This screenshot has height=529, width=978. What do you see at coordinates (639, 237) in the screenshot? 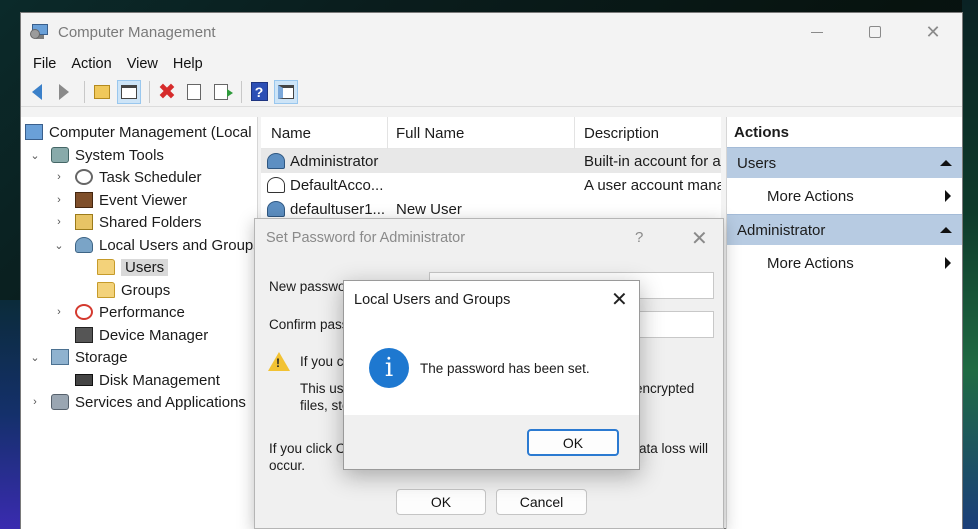
I see `help-icon: ?` at bounding box center [639, 237].